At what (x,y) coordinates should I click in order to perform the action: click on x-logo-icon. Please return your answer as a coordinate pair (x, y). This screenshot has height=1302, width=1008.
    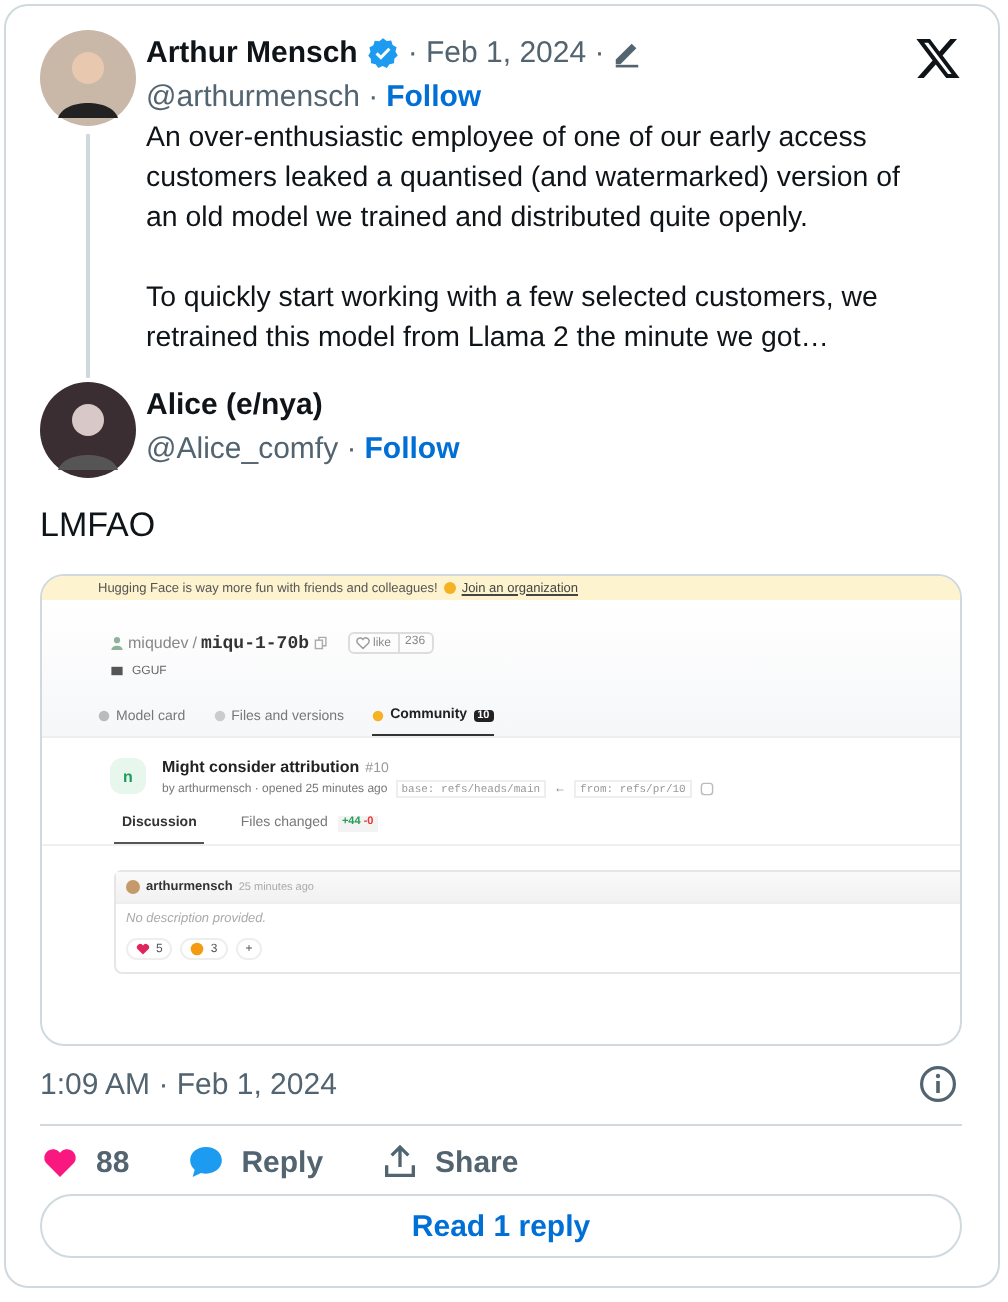
    Looking at the image, I should click on (938, 58).